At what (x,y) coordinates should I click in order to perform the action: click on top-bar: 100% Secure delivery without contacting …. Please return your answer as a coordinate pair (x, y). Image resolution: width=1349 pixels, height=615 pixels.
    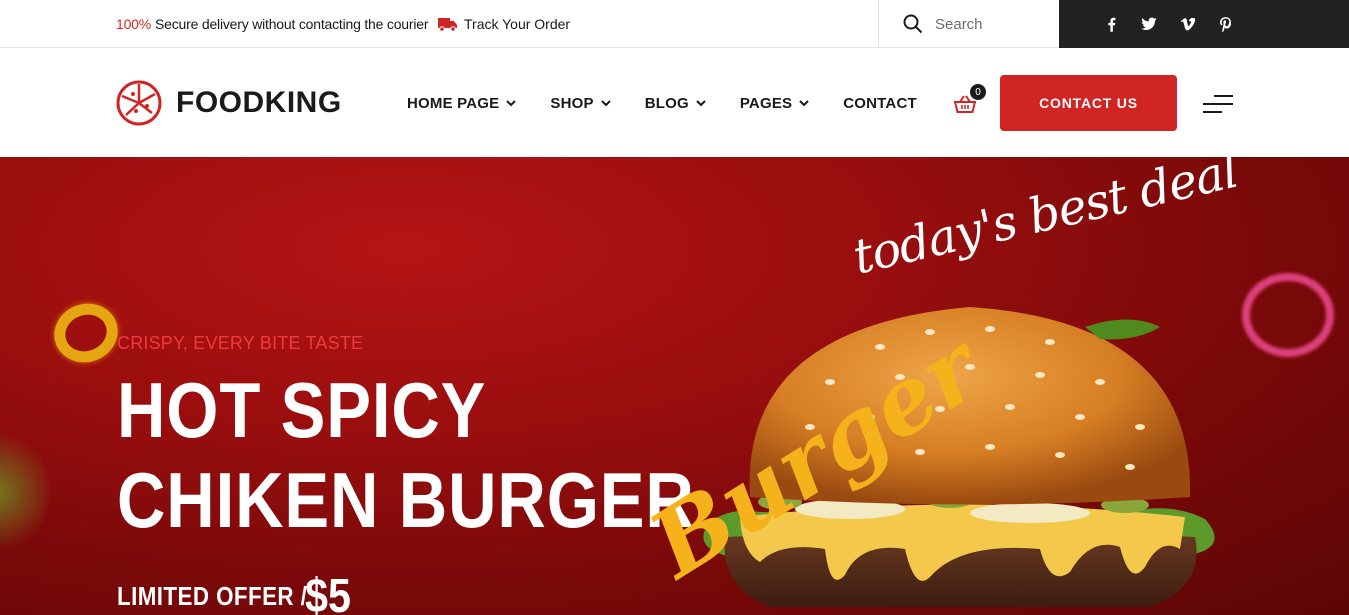
    Looking at the image, I should click on (674, 24).